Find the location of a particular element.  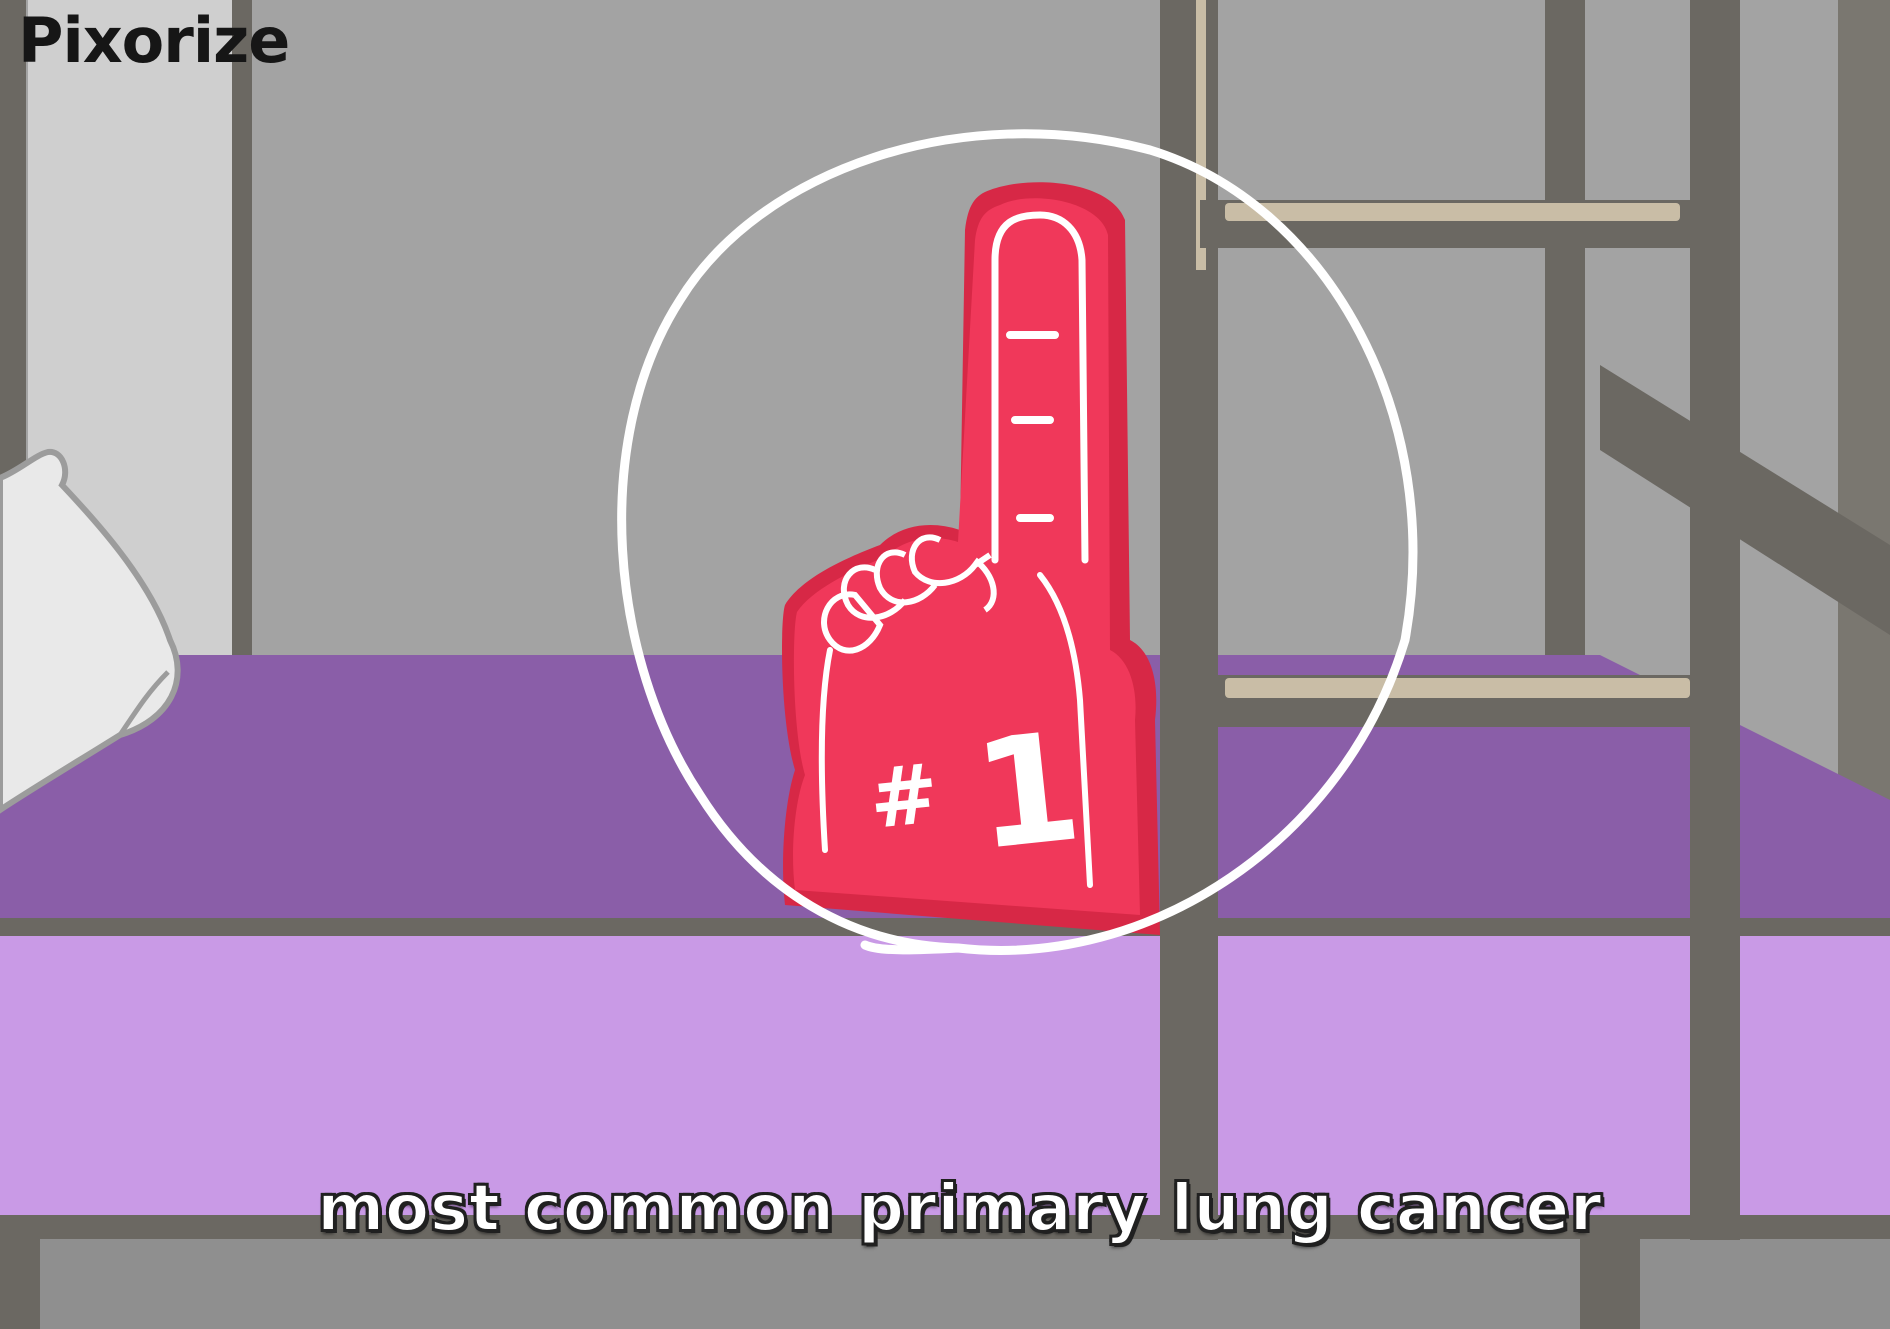

brand-logo: Pixorize is located at coordinates (154, 40).